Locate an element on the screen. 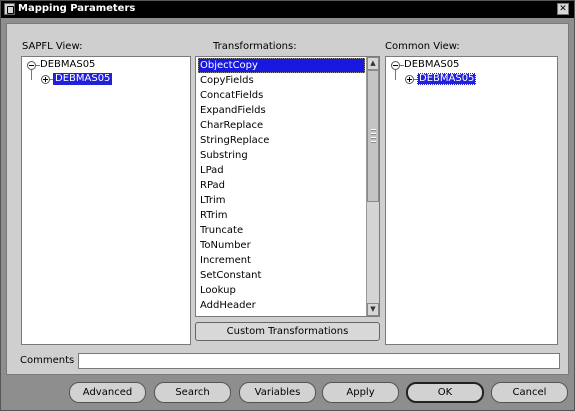 Image resolution: width=575 pixels, height=411 pixels. transformation-item: LTrim is located at coordinates (281, 200).